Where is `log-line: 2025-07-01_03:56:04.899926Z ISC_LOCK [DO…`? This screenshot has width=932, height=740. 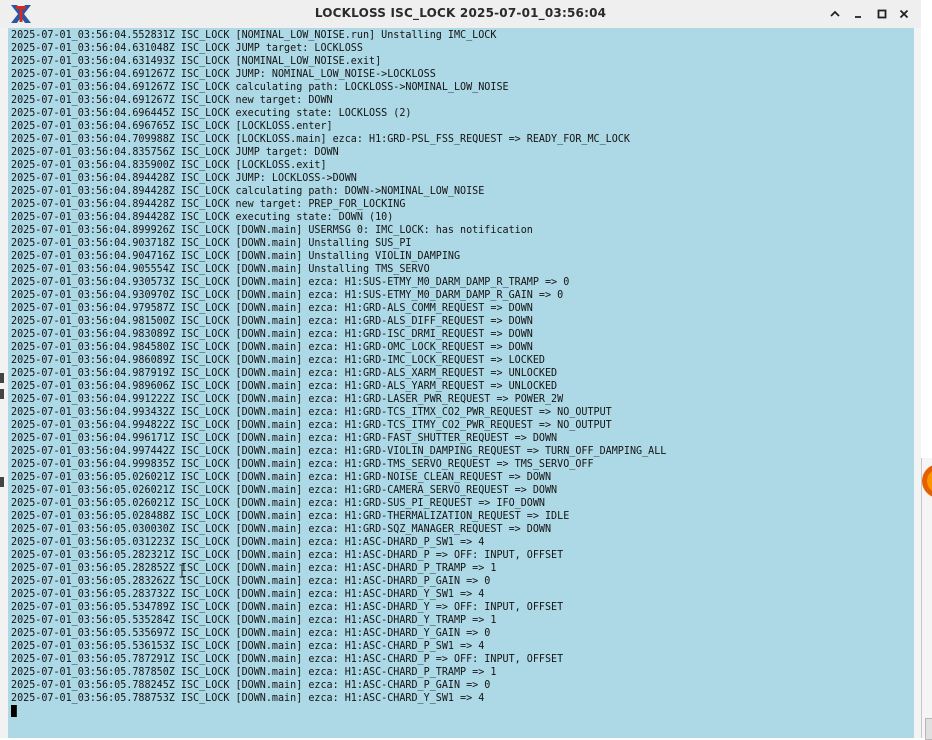
log-line: 2025-07-01_03:56:04.899926Z ISC_LOCK [DO… is located at coordinates (272, 230).